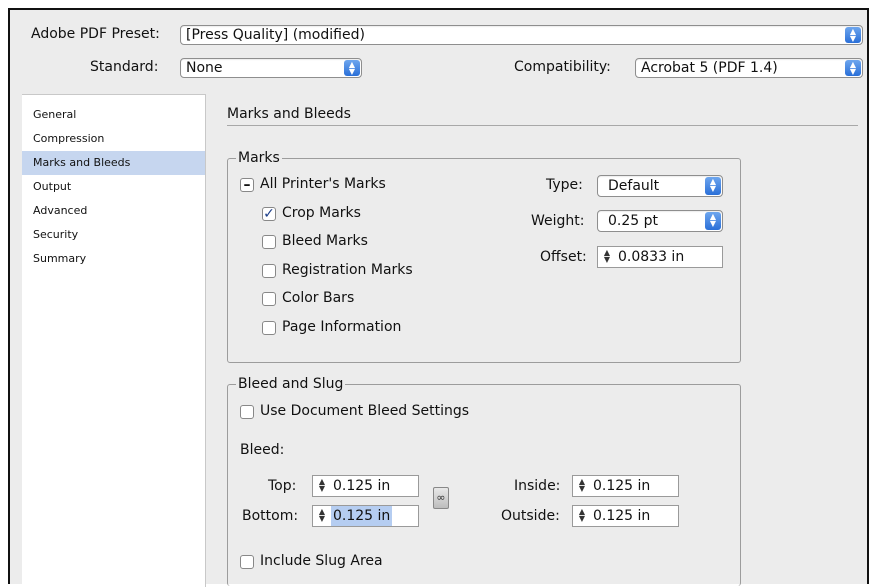  I want to click on sidebar-item-summary: Summary, so click(113, 259).